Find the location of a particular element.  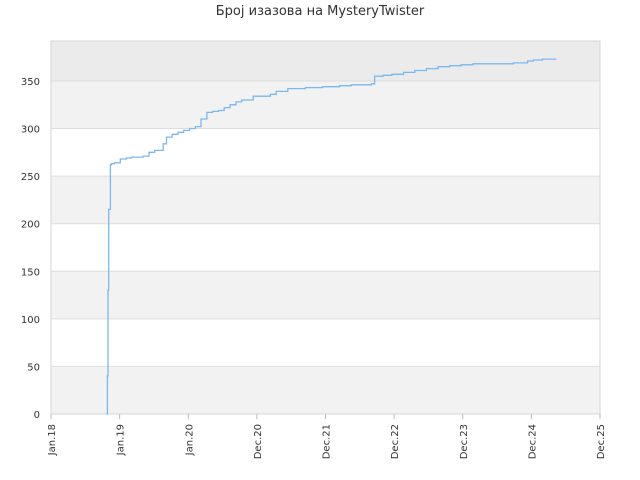

x-tick-label: Jan.19 is located at coordinates (121, 440).